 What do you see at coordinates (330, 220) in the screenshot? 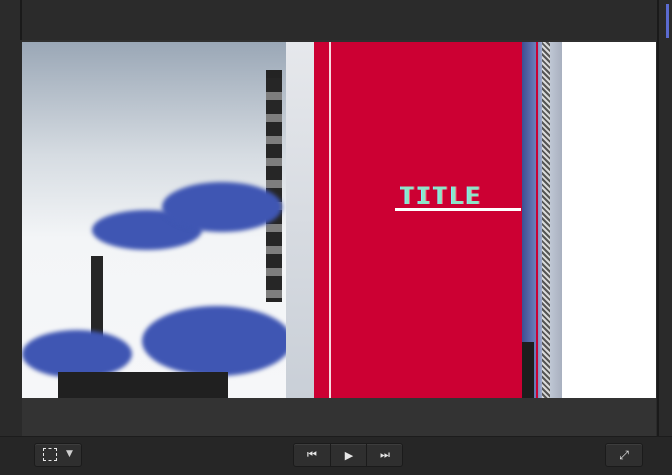
I see `red-panel-rule` at bounding box center [330, 220].